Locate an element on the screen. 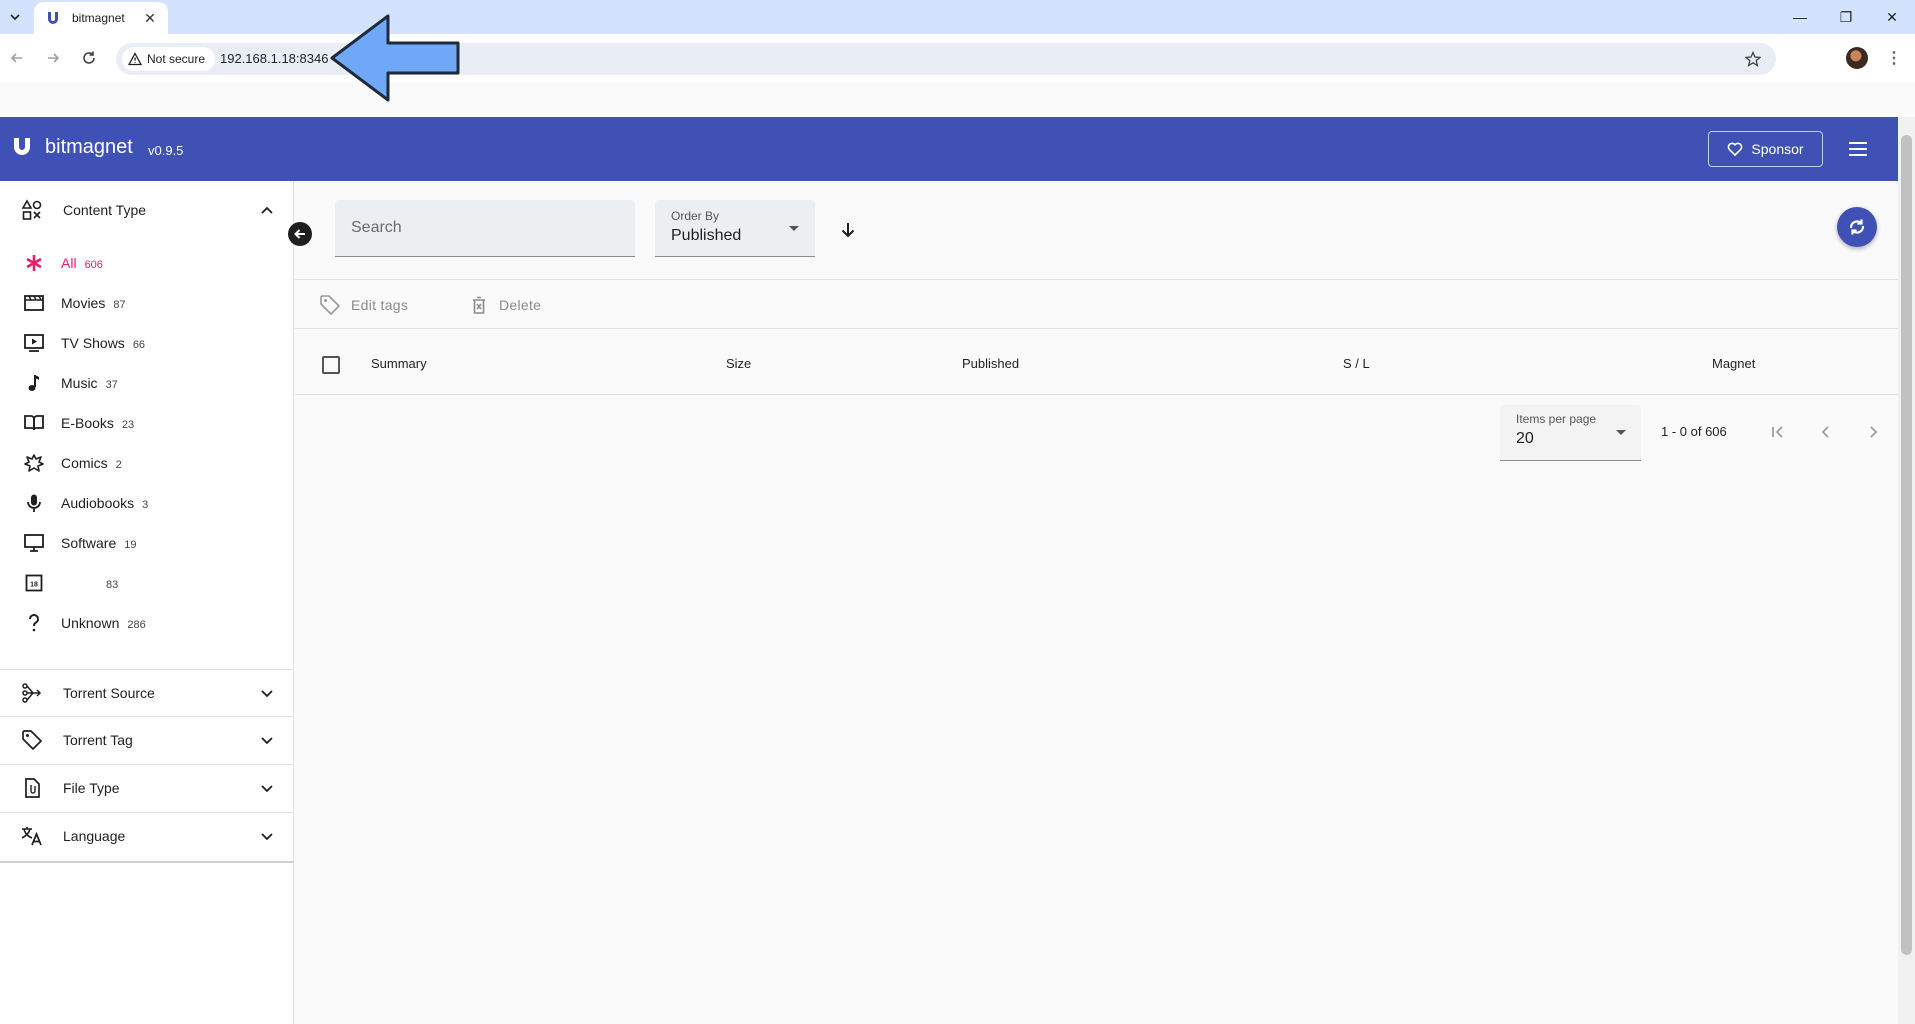 Image resolution: width=1915 pixels, height=1024 pixels. browser-menu-icon: ⋮ is located at coordinates (1894, 58).